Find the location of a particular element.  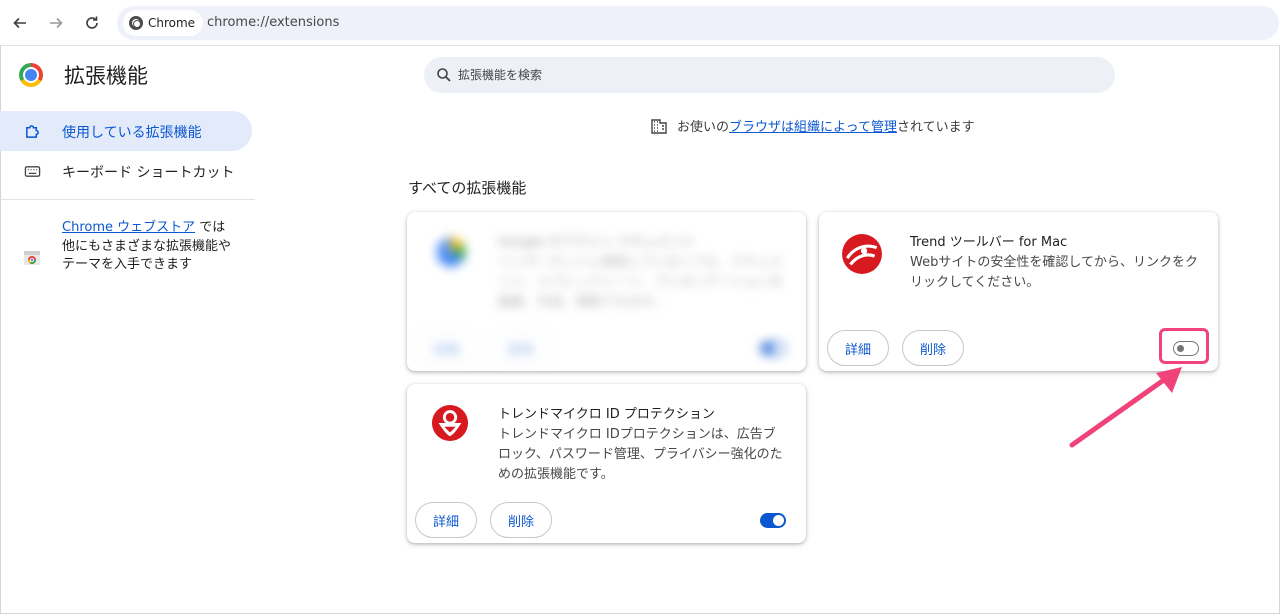

reload-button is located at coordinates (92, 23).